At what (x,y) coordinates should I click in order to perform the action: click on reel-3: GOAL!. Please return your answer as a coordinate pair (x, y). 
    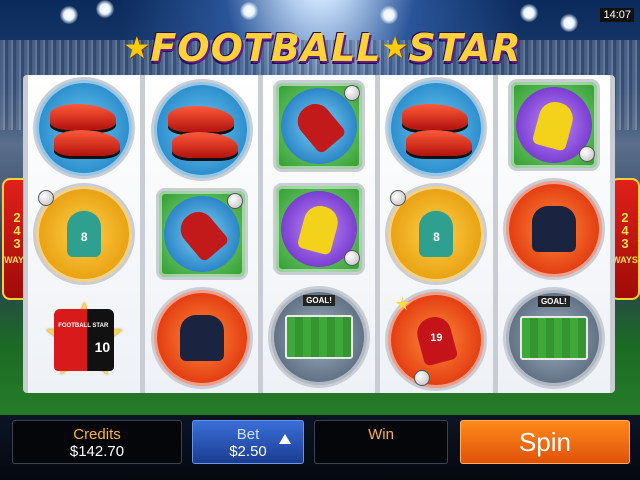
    Looking at the image, I should click on (319, 234).